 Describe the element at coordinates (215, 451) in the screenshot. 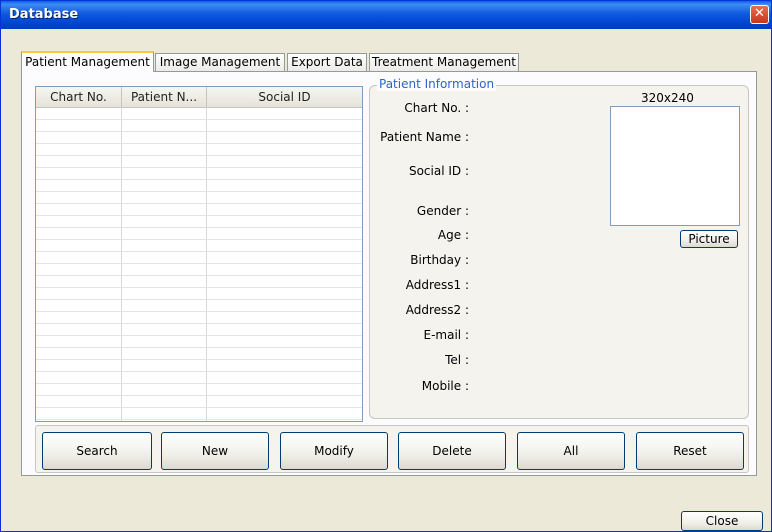

I see `new-button: New` at that location.